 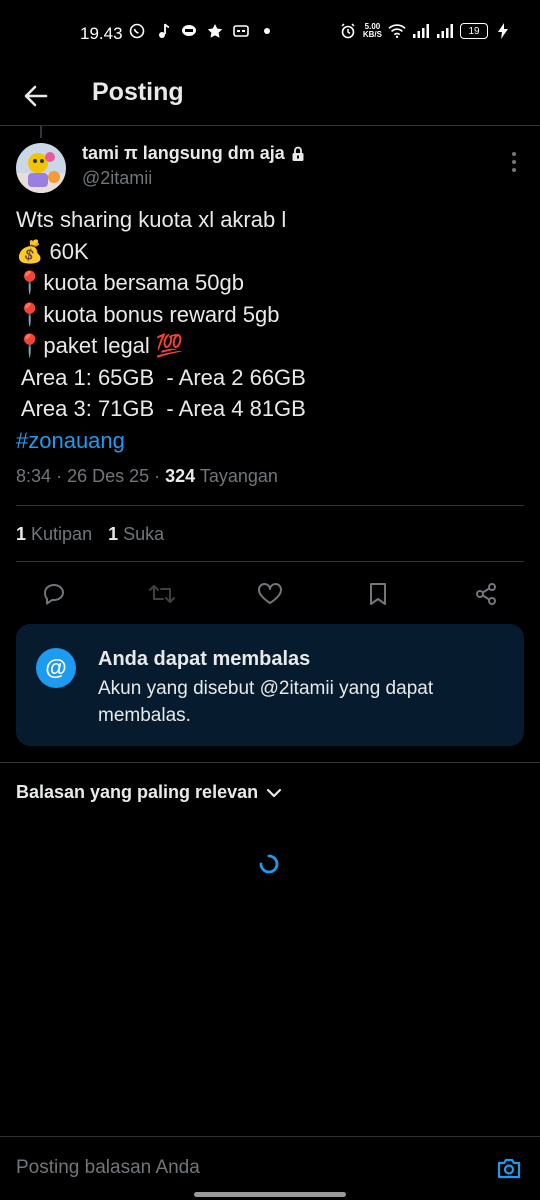 I want to click on alarm-icon, so click(x=348, y=31).